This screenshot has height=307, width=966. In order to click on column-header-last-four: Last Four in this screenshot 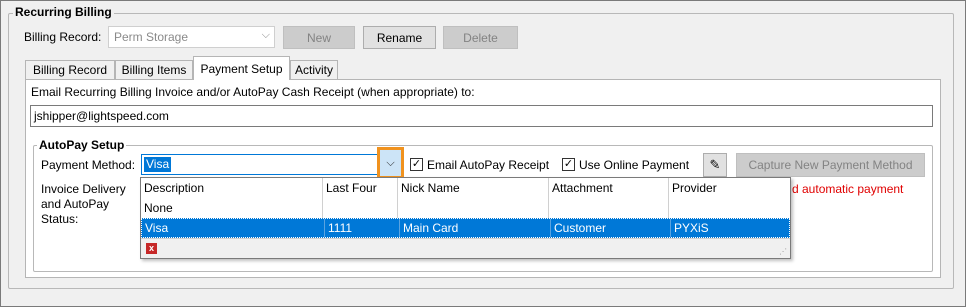, I will do `click(360, 188)`.